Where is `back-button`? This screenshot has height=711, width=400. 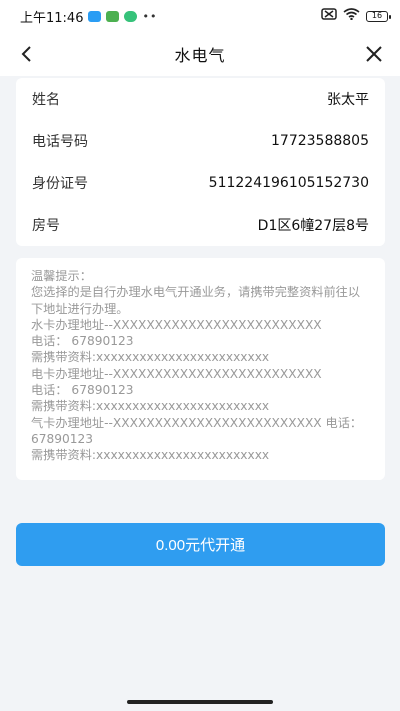
back-button is located at coordinates (26, 54).